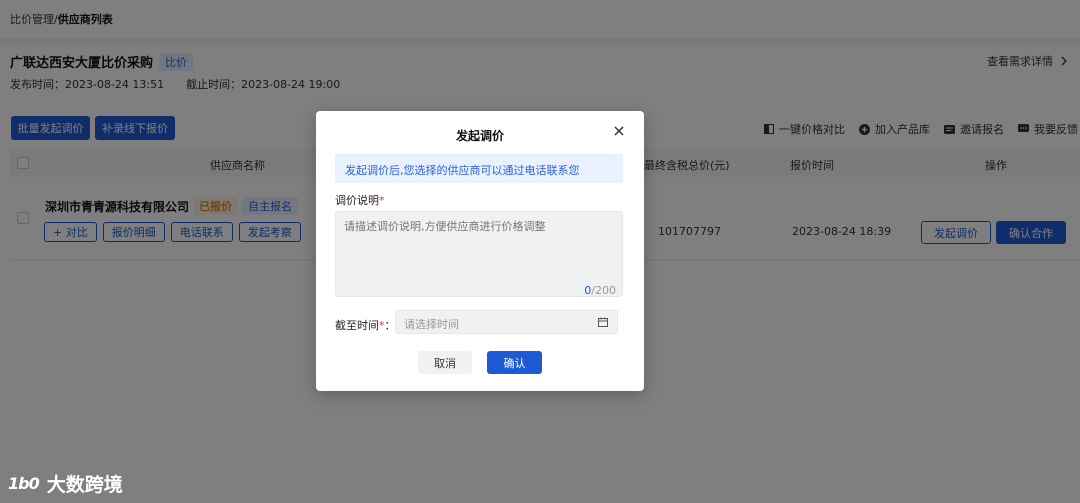 Image resolution: width=1080 pixels, height=503 pixels. What do you see at coordinates (479, 136) in the screenshot?
I see `dialog-title: 发起调价` at bounding box center [479, 136].